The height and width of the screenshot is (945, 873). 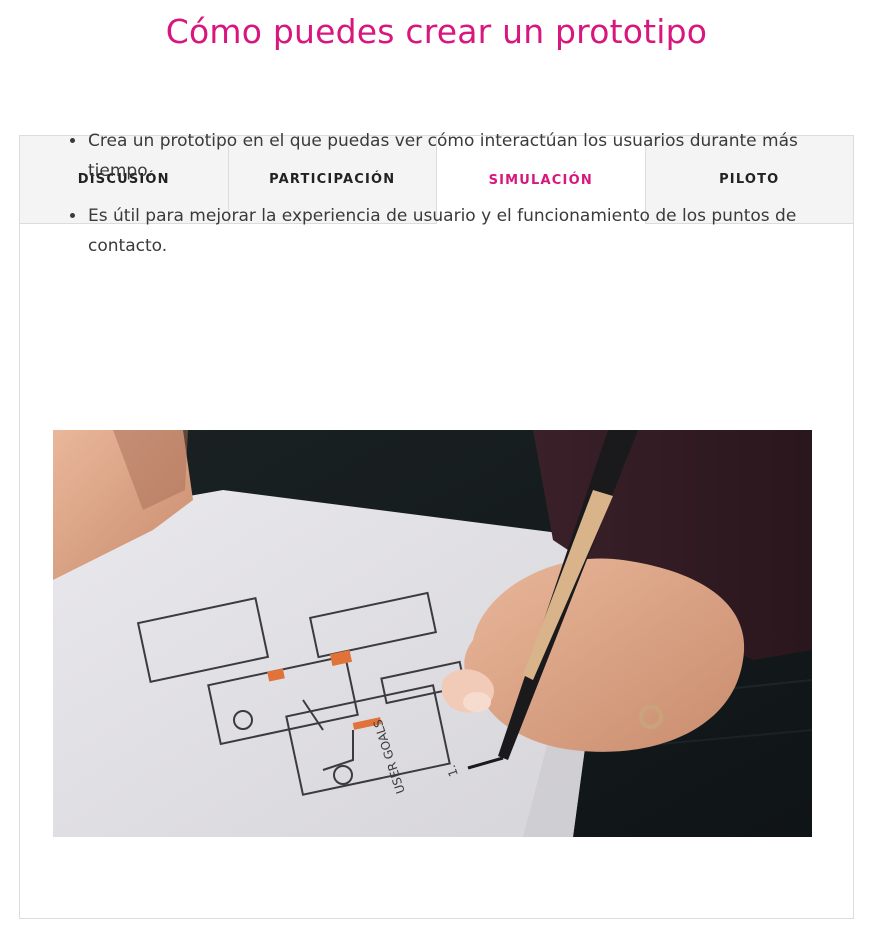 What do you see at coordinates (436, 31) in the screenshot?
I see `page-title: Cómo puedes crear un prototipo` at bounding box center [436, 31].